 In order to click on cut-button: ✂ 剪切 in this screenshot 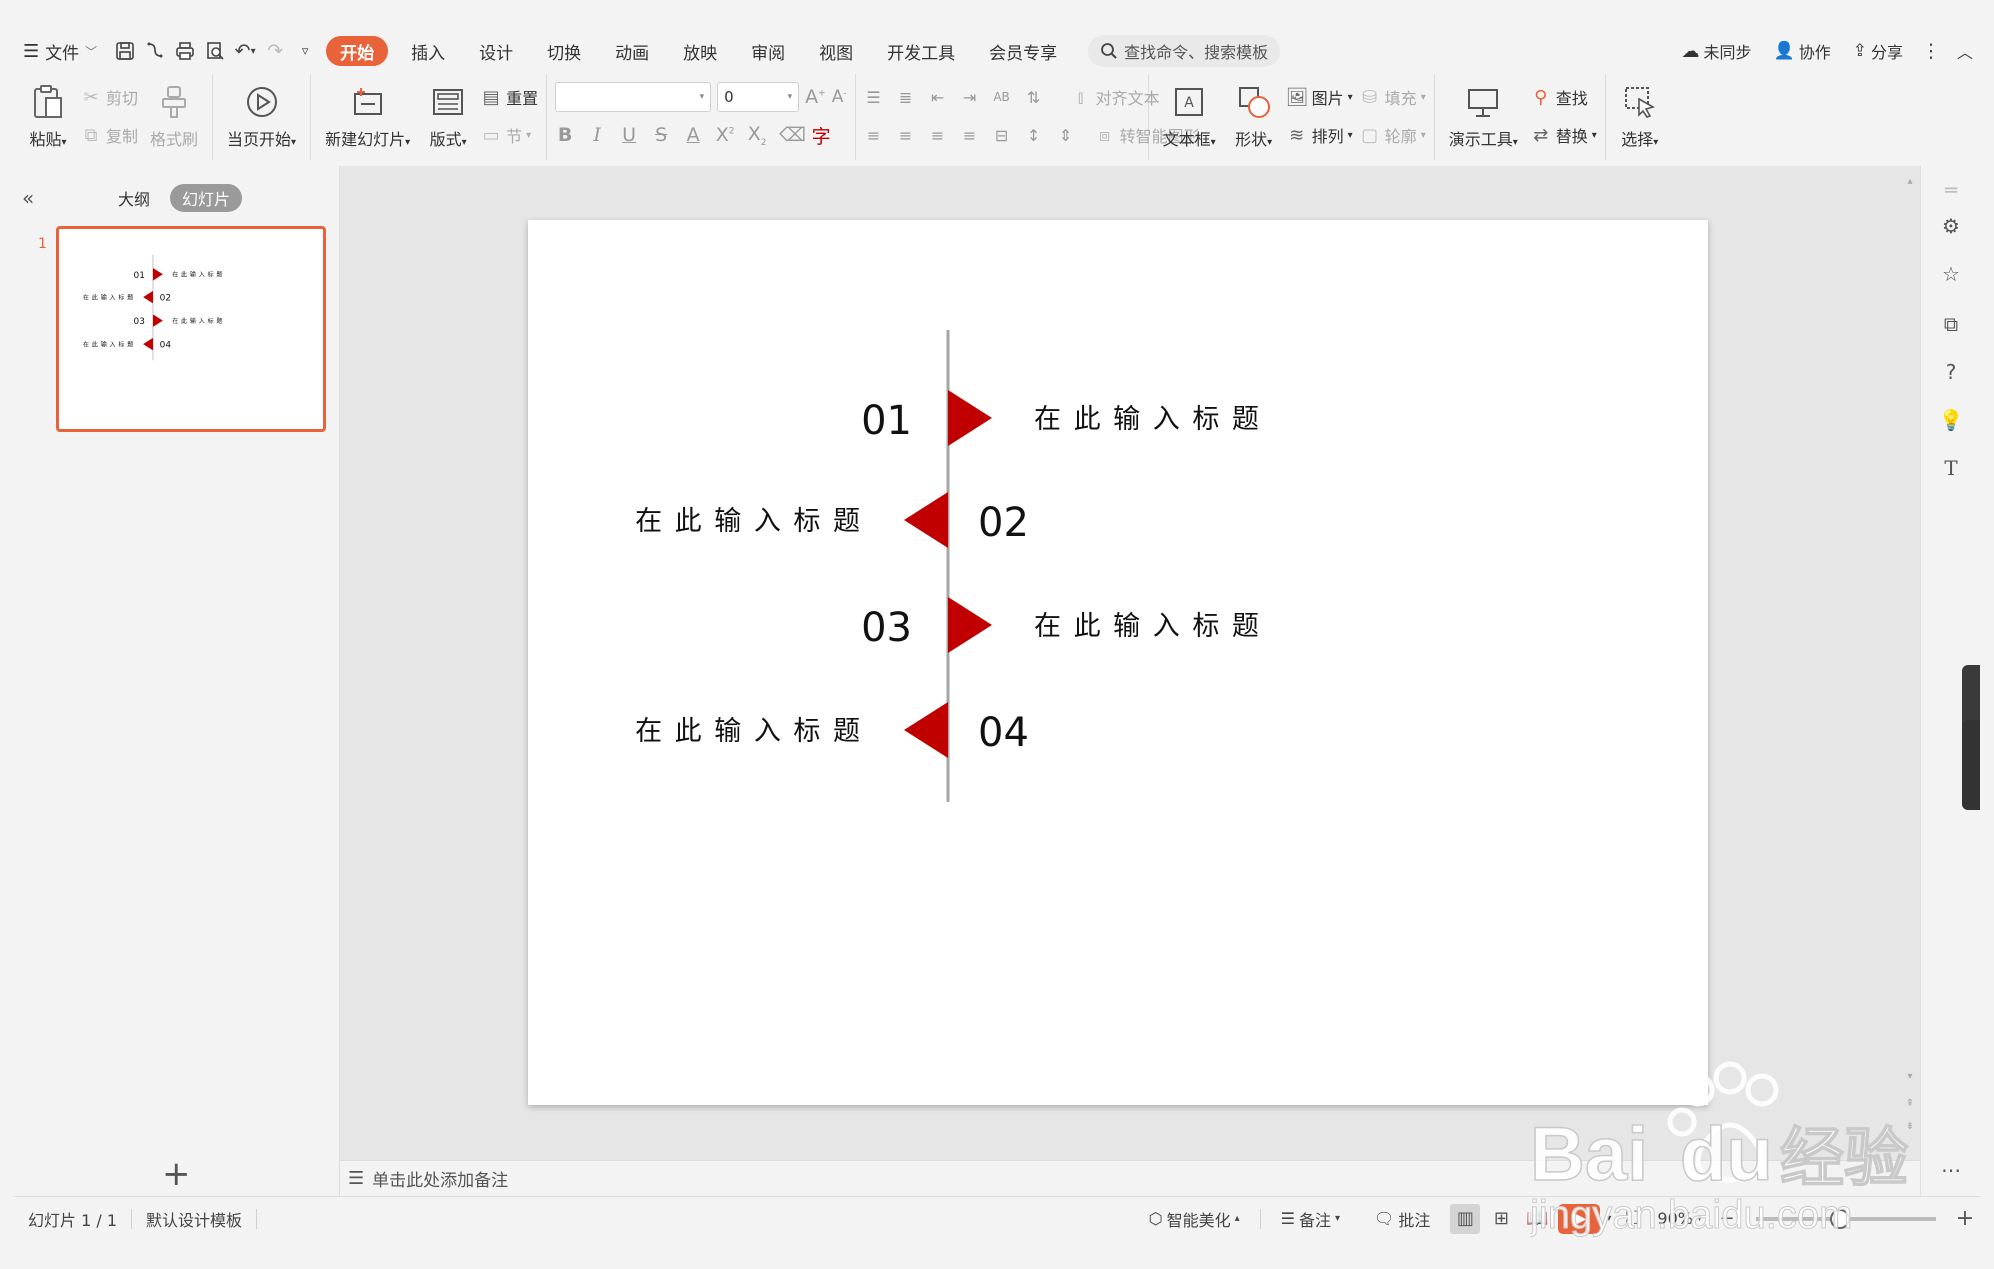, I will do `click(109, 97)`.